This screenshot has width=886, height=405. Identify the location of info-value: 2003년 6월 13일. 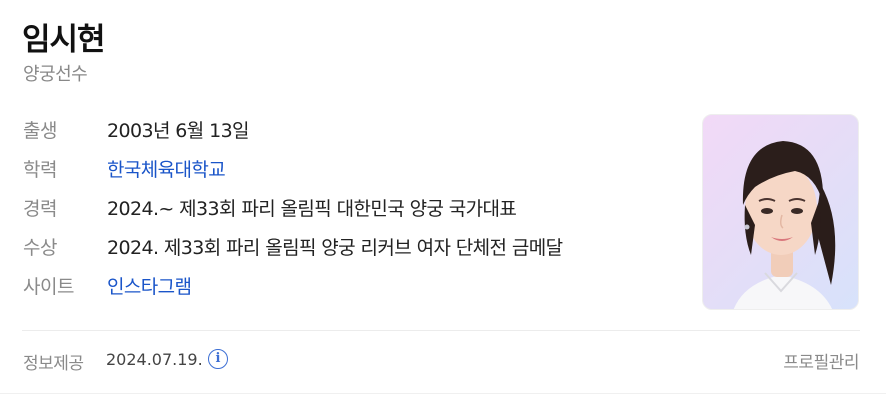
(178, 131).